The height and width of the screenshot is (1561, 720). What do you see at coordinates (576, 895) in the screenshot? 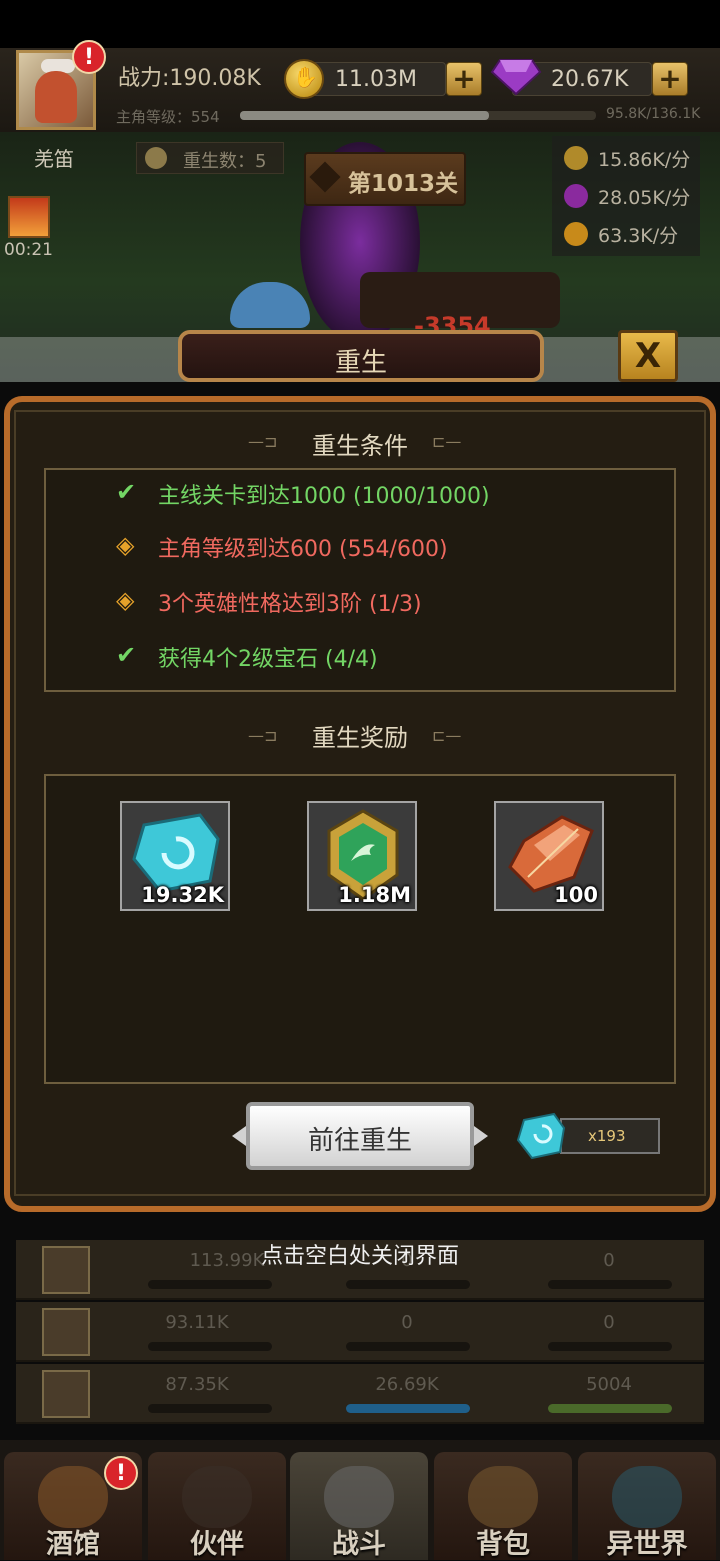
I see `reward-count: 100` at bounding box center [576, 895].